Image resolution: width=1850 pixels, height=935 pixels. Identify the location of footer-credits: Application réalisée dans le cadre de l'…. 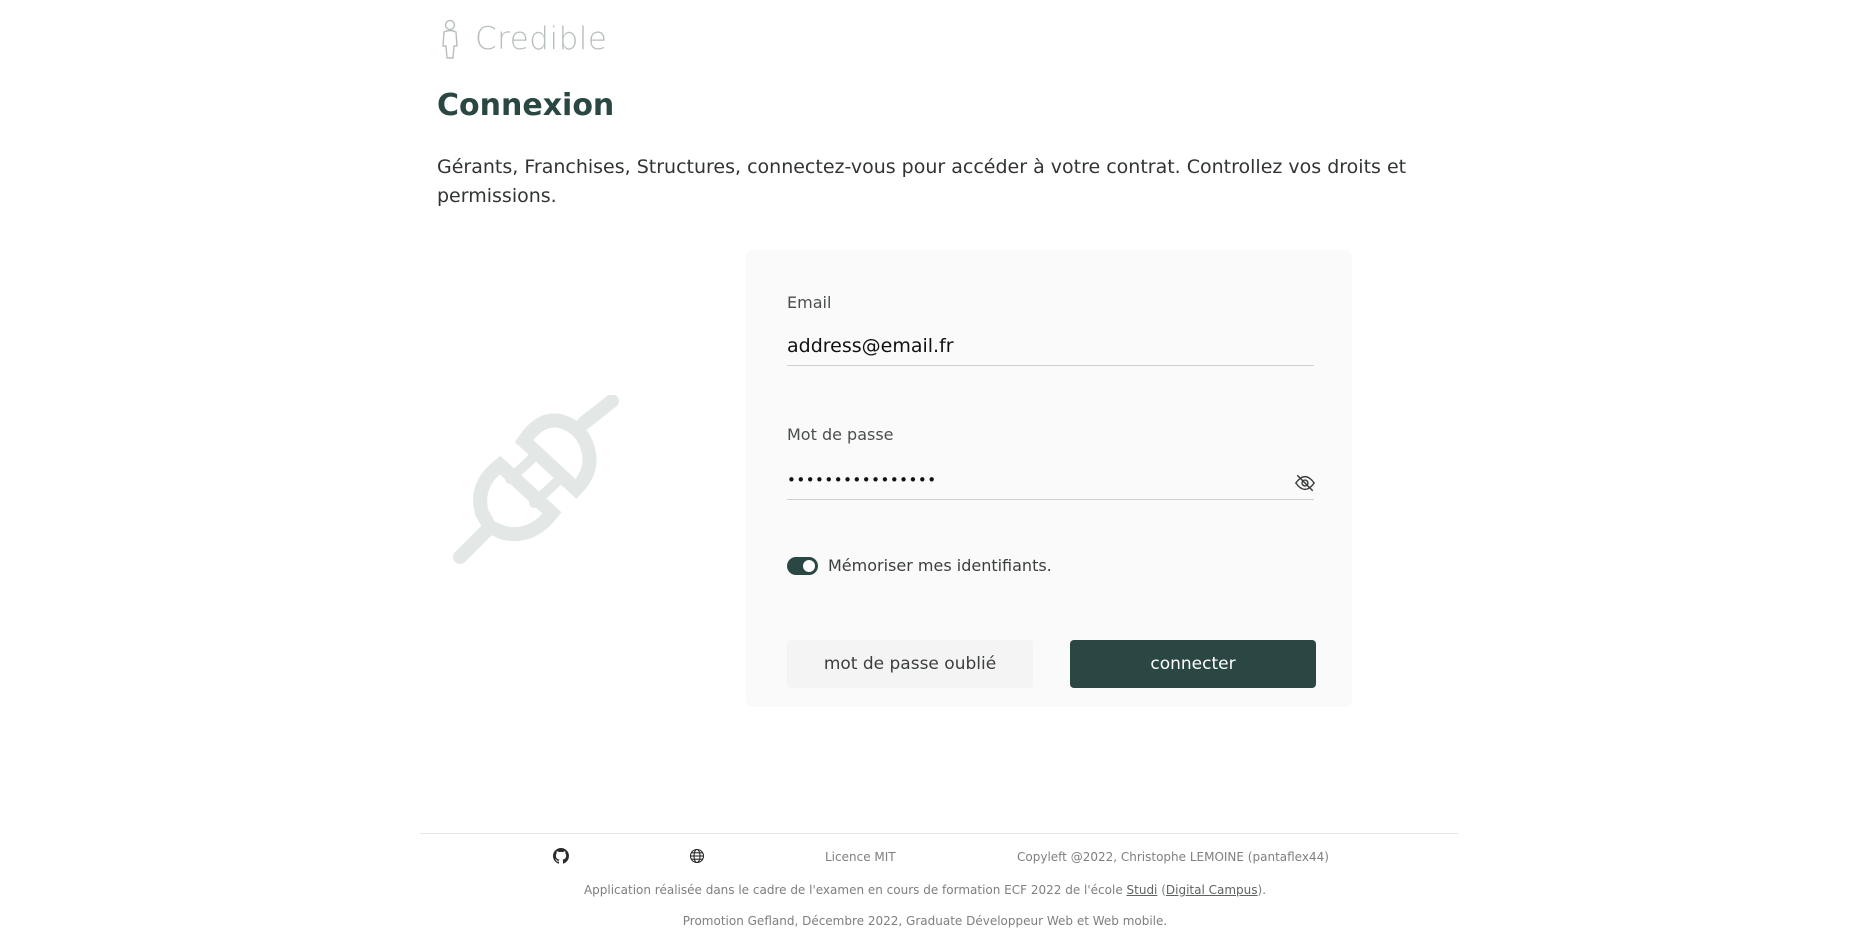
(925, 890).